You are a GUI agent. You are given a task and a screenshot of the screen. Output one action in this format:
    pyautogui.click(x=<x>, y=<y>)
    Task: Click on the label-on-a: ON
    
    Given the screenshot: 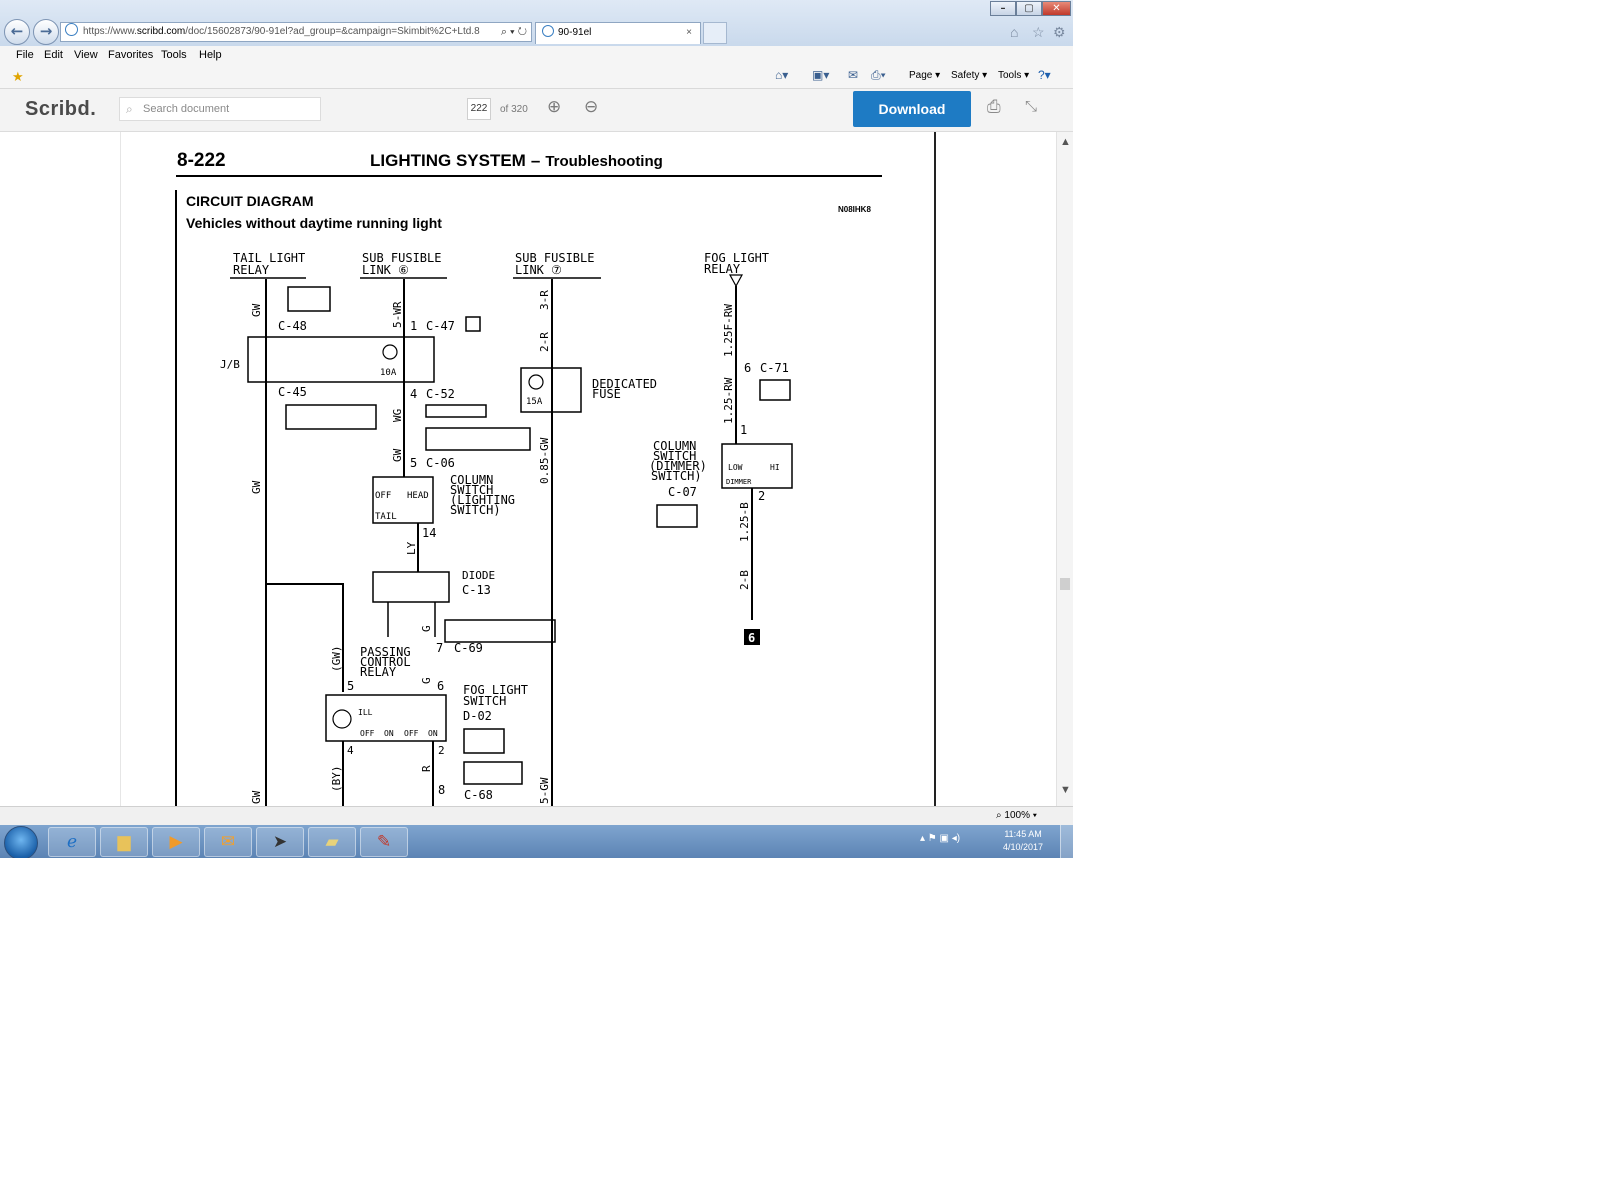 What is the action you would take?
    pyautogui.click(x=389, y=733)
    